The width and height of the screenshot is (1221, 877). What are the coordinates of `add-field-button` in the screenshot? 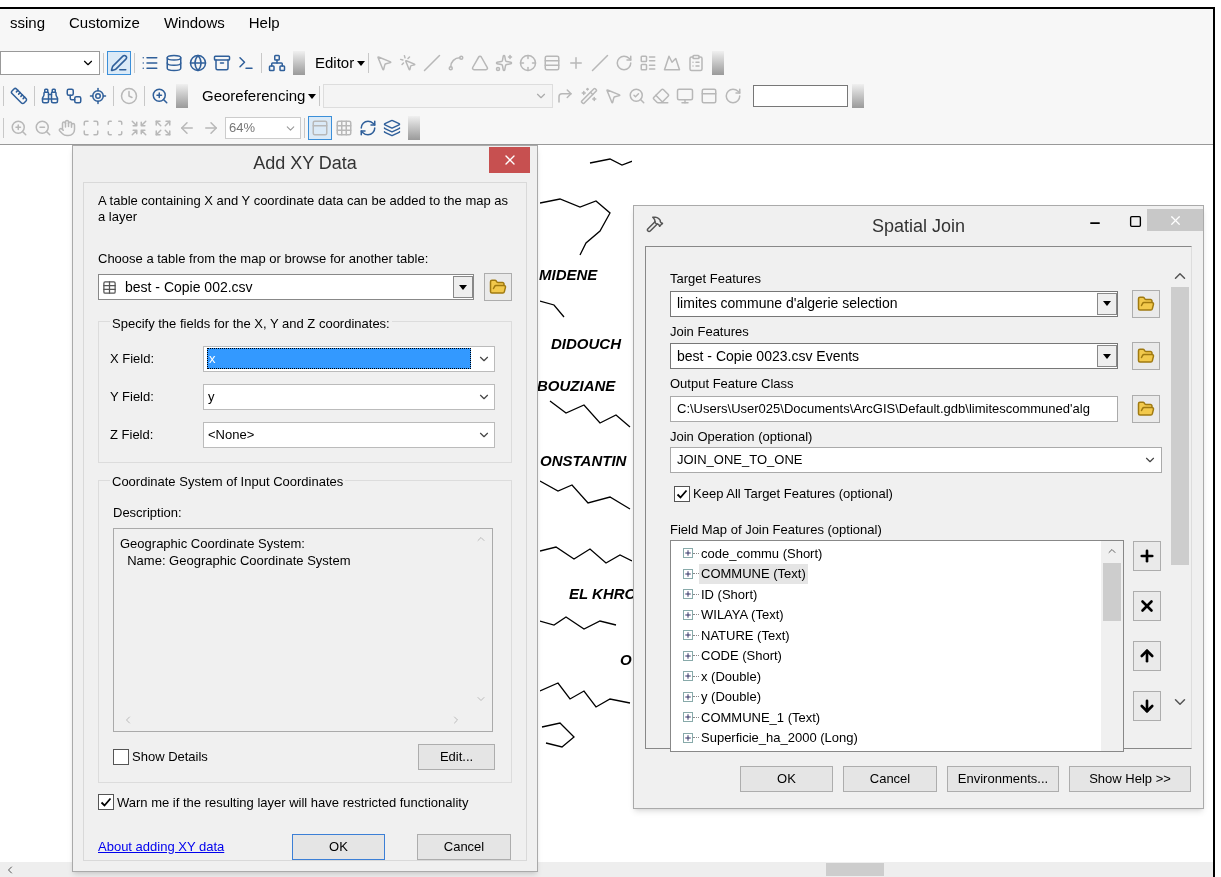 It's located at (1147, 556).